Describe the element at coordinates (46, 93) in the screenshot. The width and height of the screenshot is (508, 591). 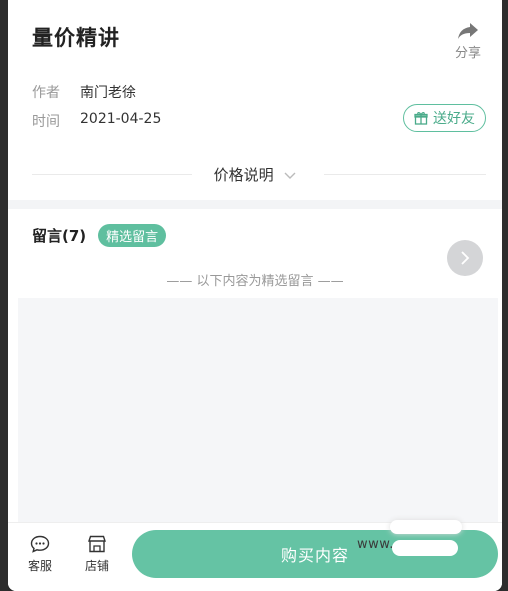
I see `author-label: 作者` at that location.